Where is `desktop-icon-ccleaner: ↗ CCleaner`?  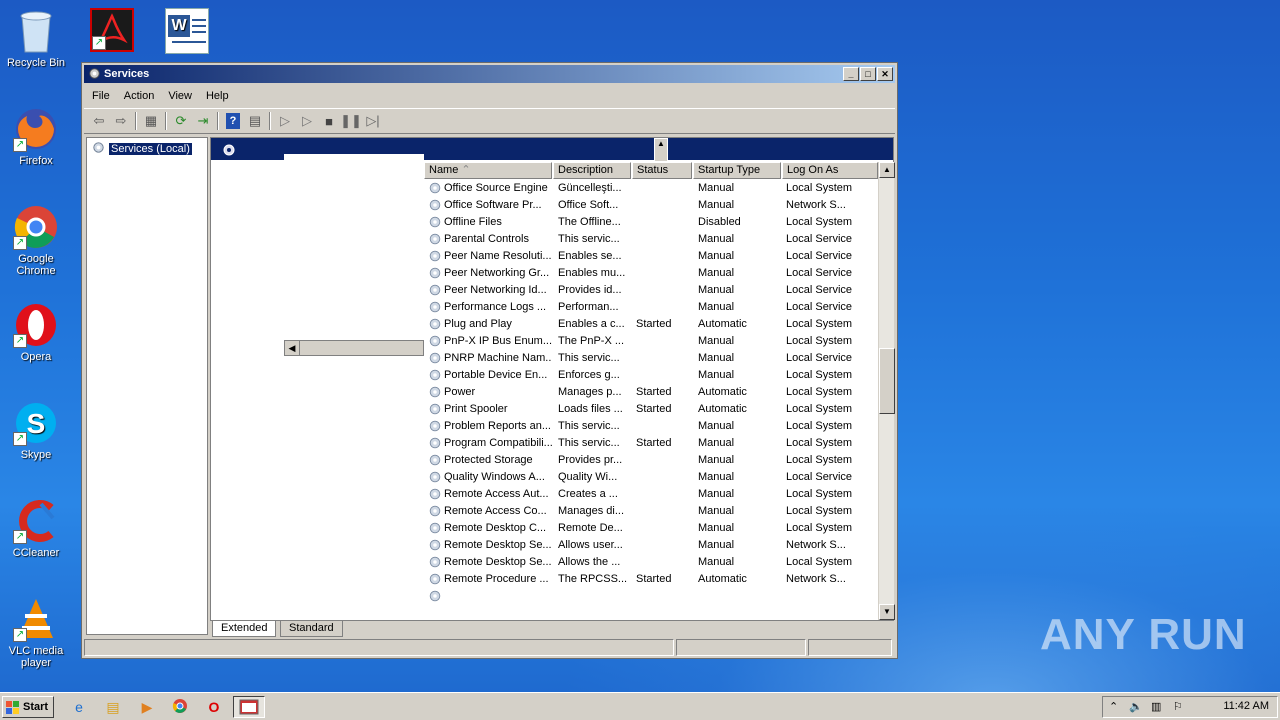 desktop-icon-ccleaner: ↗ CCleaner is located at coordinates (36, 528).